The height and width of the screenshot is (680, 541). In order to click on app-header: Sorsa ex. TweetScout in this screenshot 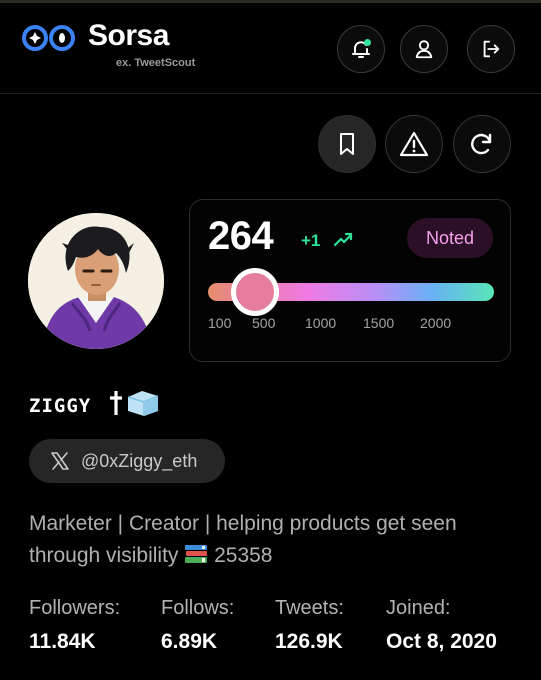, I will do `click(270, 48)`.